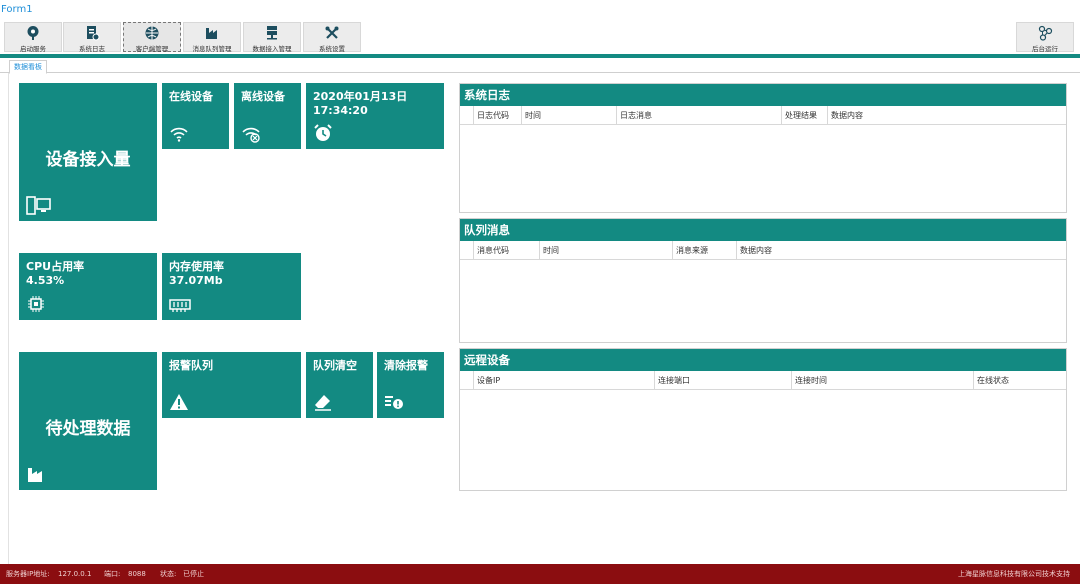 The height and width of the screenshot is (584, 1080). I want to click on current-date: 2020年01月13日, so click(360, 96).